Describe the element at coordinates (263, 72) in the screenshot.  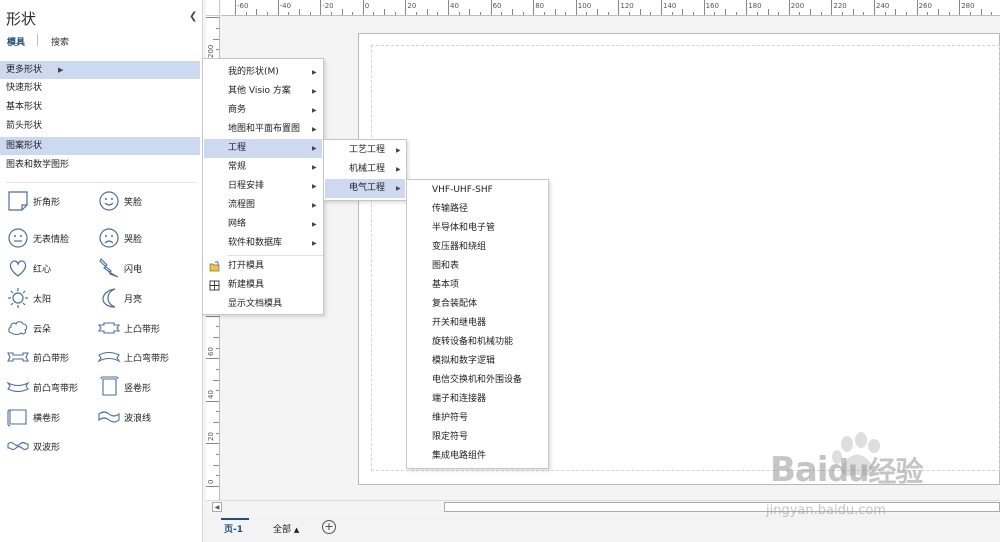
I see `menu-item-my-shapes: 我的形状(M) ▶` at that location.